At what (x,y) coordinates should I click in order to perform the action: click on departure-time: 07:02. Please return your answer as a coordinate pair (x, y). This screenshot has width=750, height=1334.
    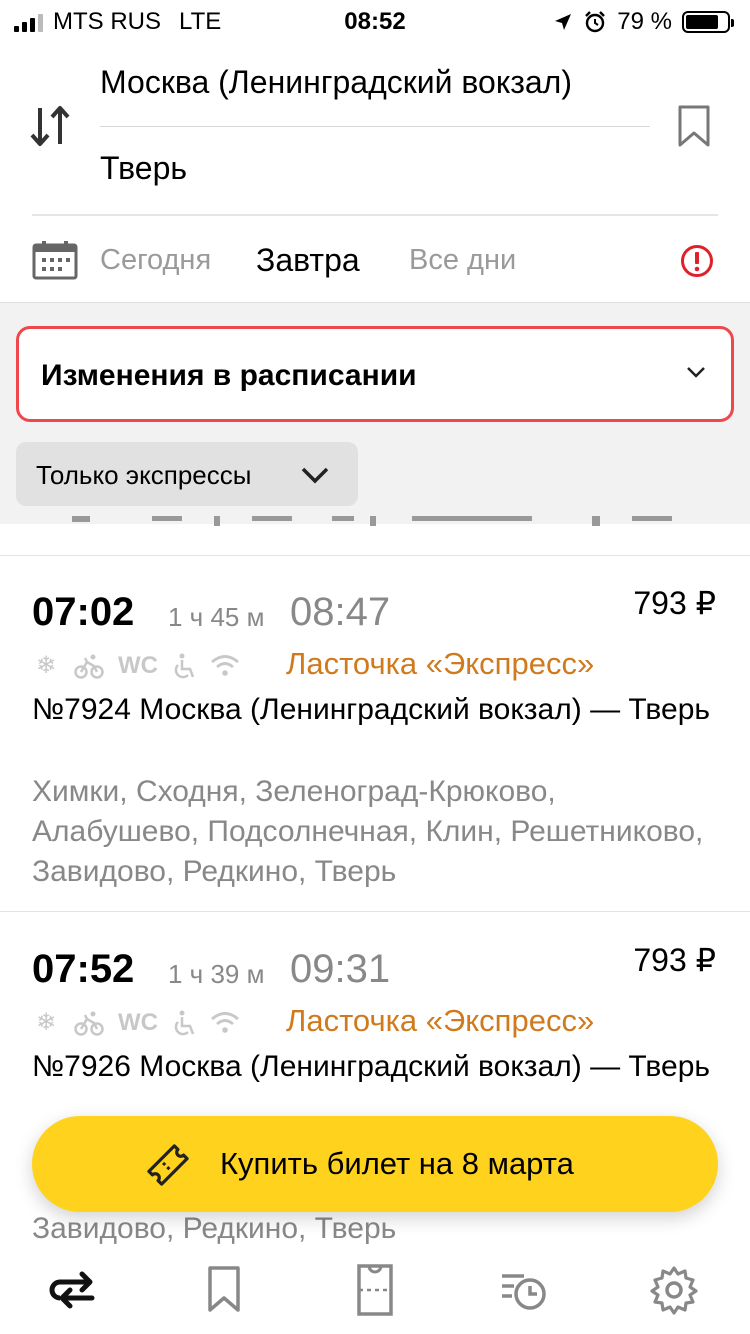
    Looking at the image, I should click on (83, 612).